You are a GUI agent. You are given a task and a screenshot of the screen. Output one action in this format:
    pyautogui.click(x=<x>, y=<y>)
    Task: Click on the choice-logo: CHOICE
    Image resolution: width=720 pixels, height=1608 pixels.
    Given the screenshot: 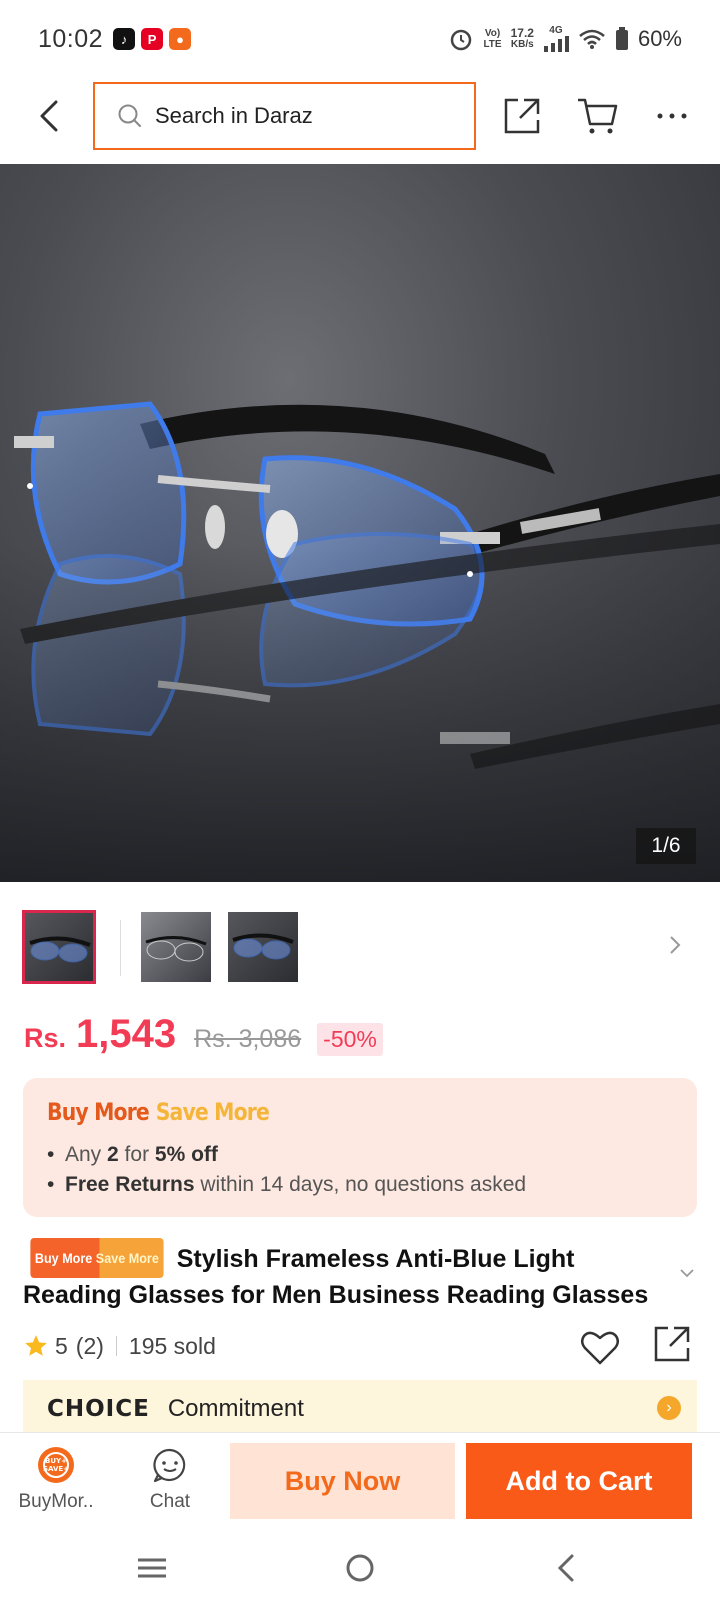 What is the action you would take?
    pyautogui.click(x=98, y=1409)
    